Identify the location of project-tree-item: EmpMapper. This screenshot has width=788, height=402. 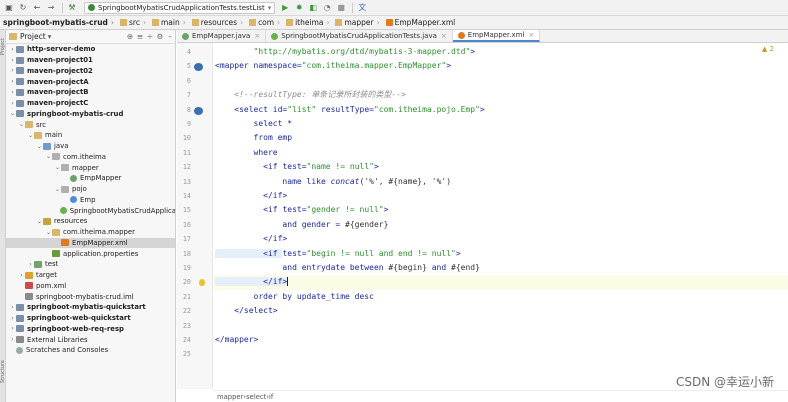
(90, 178).